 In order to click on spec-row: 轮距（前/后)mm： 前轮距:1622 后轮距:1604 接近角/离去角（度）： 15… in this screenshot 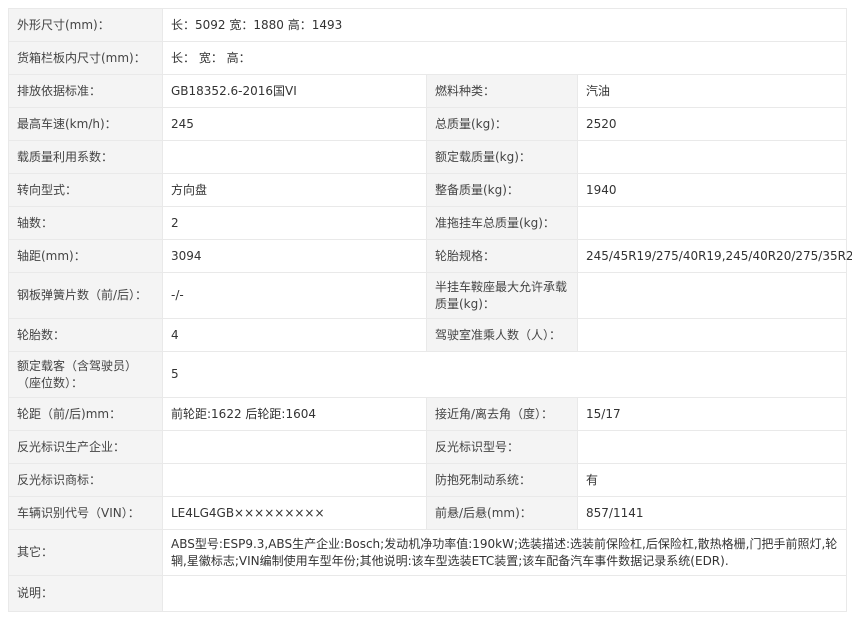, I will do `click(427, 414)`.